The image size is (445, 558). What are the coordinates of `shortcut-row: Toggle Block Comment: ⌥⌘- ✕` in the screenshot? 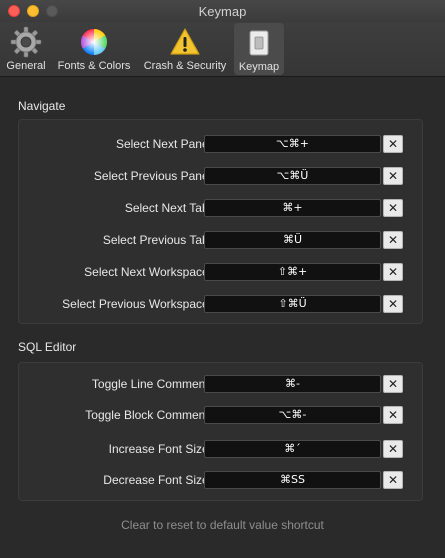 It's located at (221, 416).